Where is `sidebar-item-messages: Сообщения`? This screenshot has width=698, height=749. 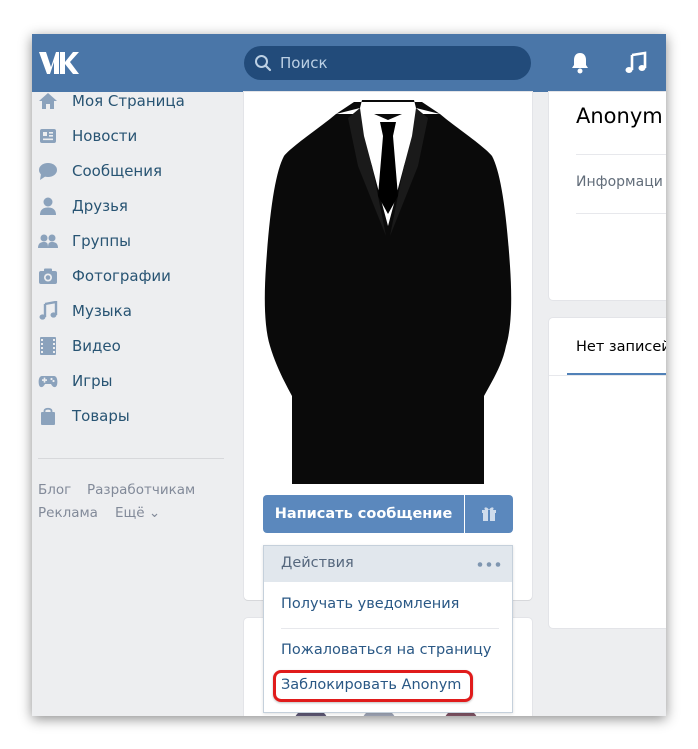
sidebar-item-messages: Сообщения is located at coordinates (129, 172).